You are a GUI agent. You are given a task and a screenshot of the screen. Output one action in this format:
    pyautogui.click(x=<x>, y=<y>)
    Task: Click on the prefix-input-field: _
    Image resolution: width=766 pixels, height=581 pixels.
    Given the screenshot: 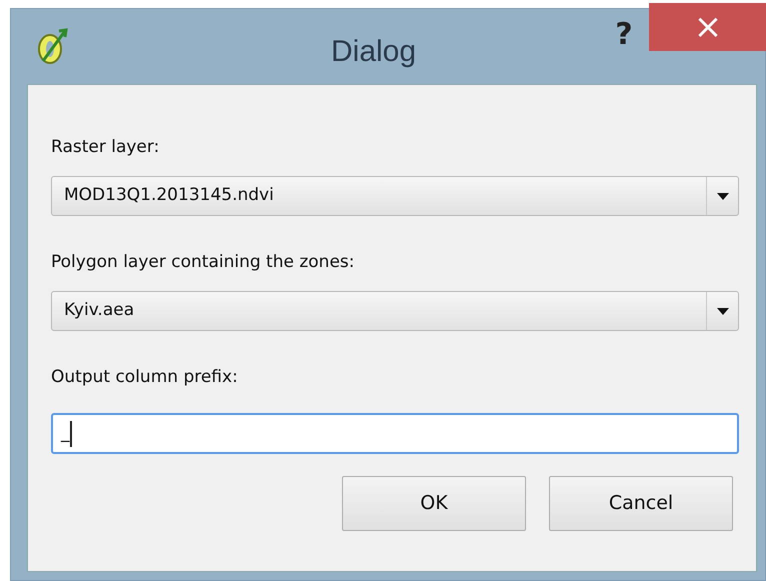 What is the action you would take?
    pyautogui.click(x=395, y=433)
    